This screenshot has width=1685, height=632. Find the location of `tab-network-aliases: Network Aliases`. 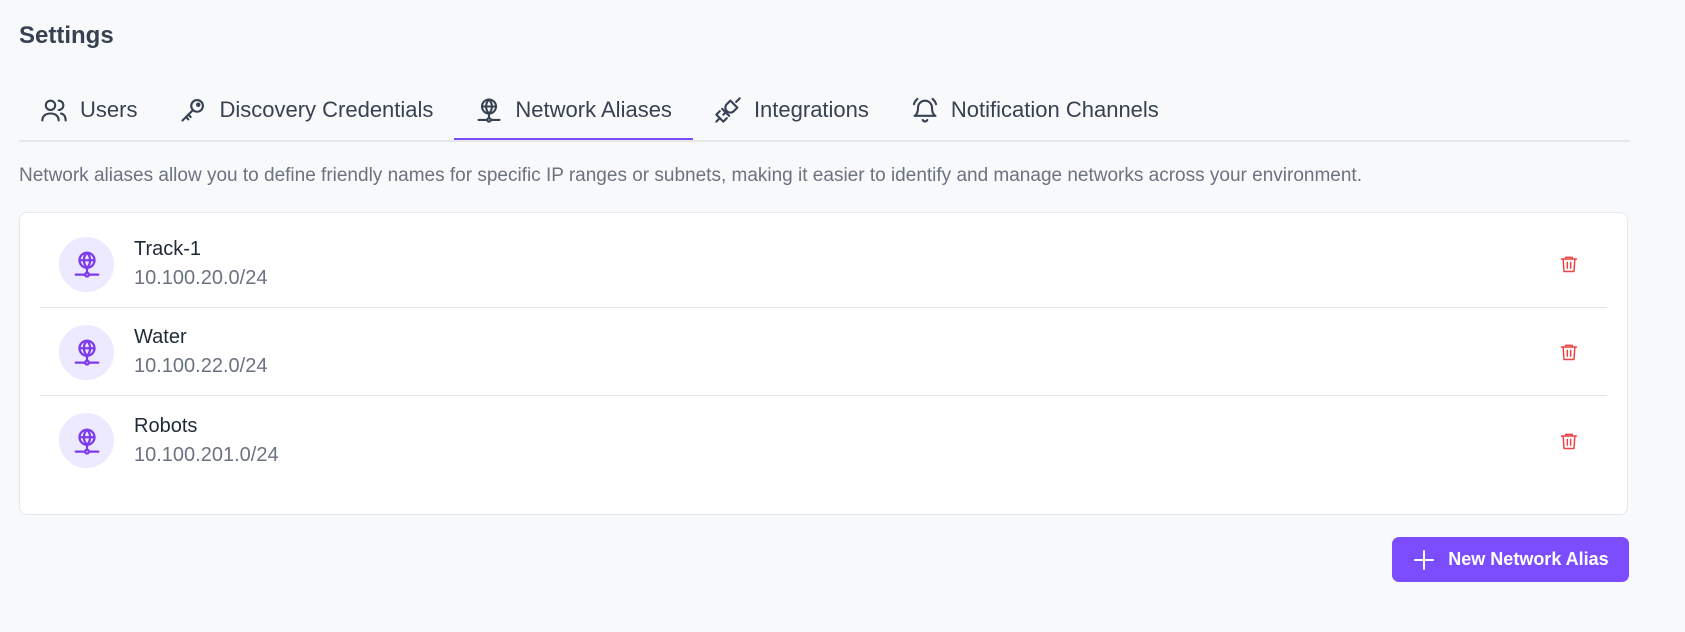

tab-network-aliases: Network Aliases is located at coordinates (573, 111).